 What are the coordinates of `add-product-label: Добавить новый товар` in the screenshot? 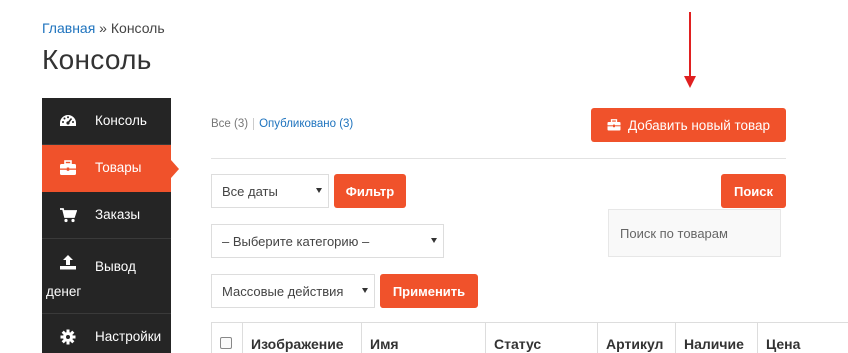 It's located at (699, 125).